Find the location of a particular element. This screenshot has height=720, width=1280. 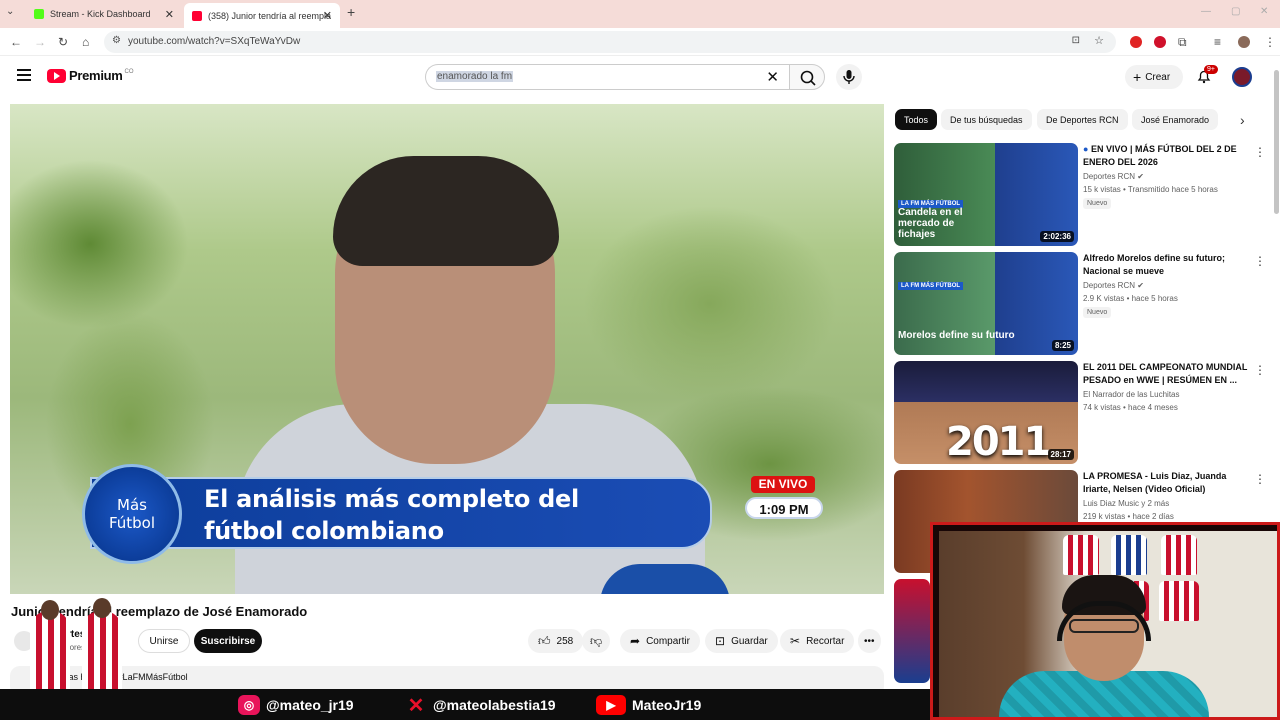

maximize-icon: ▢ is located at coordinates (1235, 11).